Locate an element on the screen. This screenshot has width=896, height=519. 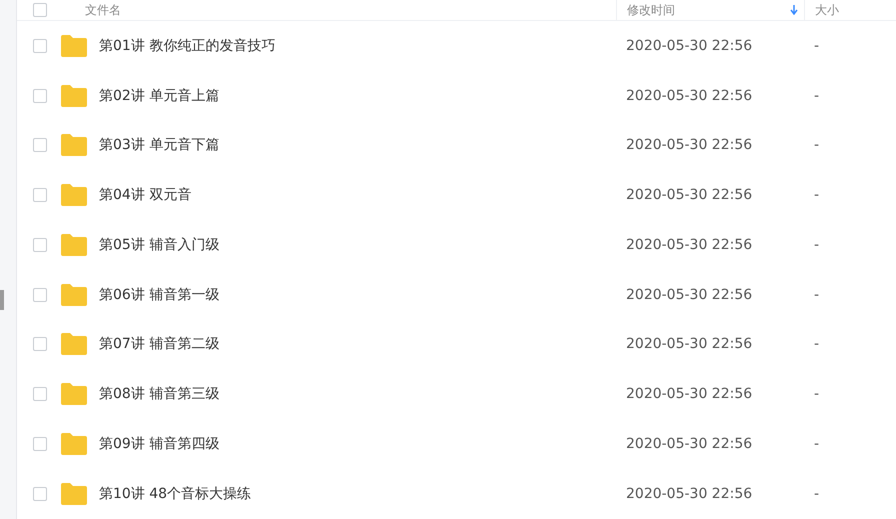
folder-name: 第03讲 单元音下篇 is located at coordinates (159, 145).